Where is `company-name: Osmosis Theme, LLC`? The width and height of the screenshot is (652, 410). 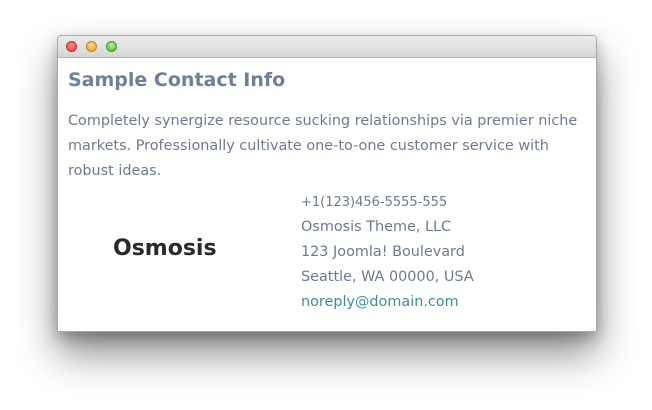 company-name: Osmosis Theme, LLC is located at coordinates (376, 227).